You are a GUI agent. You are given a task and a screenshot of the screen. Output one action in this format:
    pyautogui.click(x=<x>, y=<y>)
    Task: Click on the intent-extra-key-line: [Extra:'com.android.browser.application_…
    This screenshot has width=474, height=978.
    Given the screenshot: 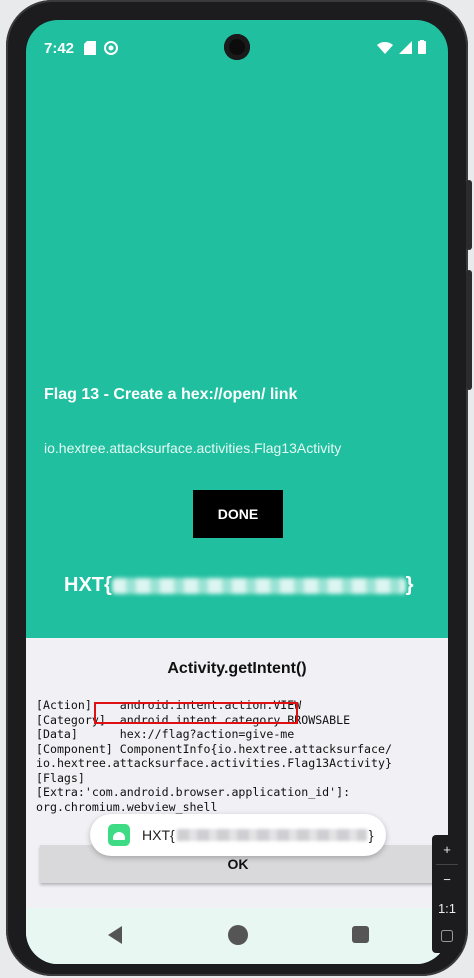 What is the action you would take?
    pyautogui.click(x=193, y=792)
    